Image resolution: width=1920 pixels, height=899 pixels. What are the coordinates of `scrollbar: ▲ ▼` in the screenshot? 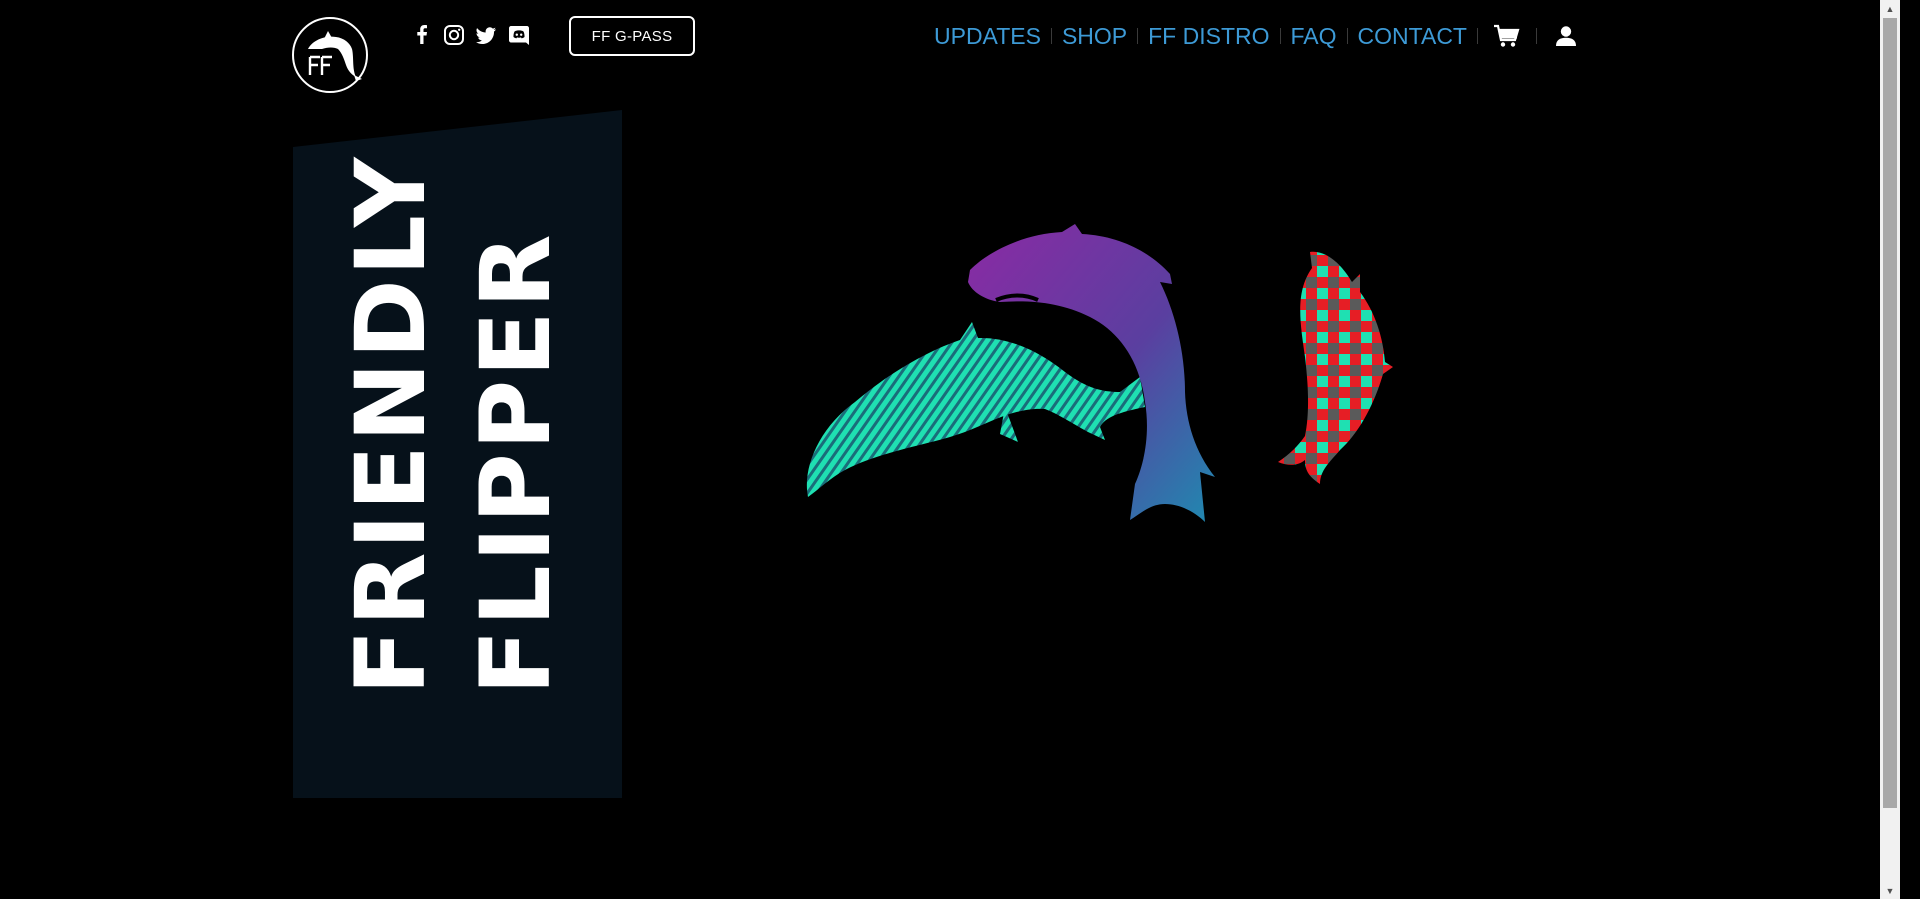 It's located at (1890, 449).